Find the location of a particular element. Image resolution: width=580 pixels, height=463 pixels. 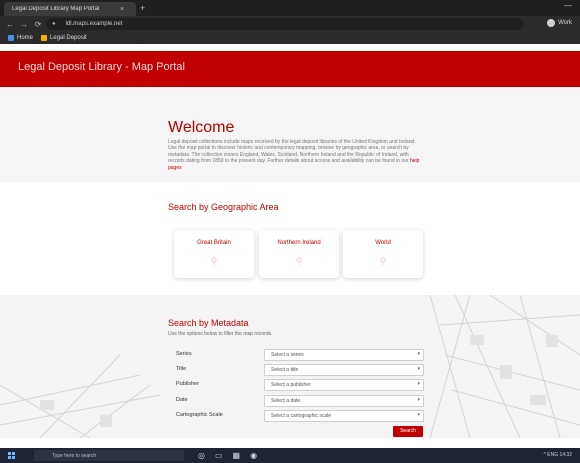

browser-navbar: ← → ⟳ ● ldl.maps.example.net Work is located at coordinates (290, 24).